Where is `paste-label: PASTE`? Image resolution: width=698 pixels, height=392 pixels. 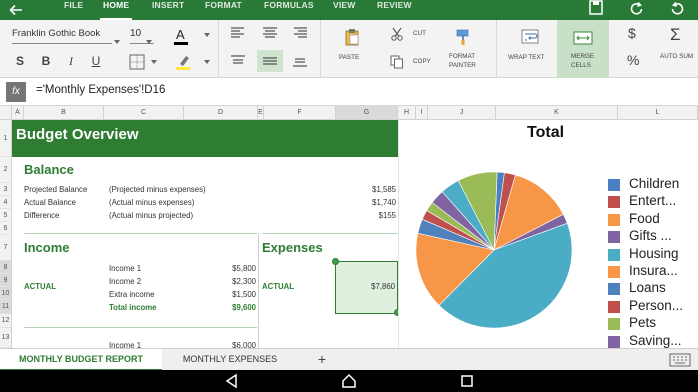 paste-label: PASTE is located at coordinates (349, 58).